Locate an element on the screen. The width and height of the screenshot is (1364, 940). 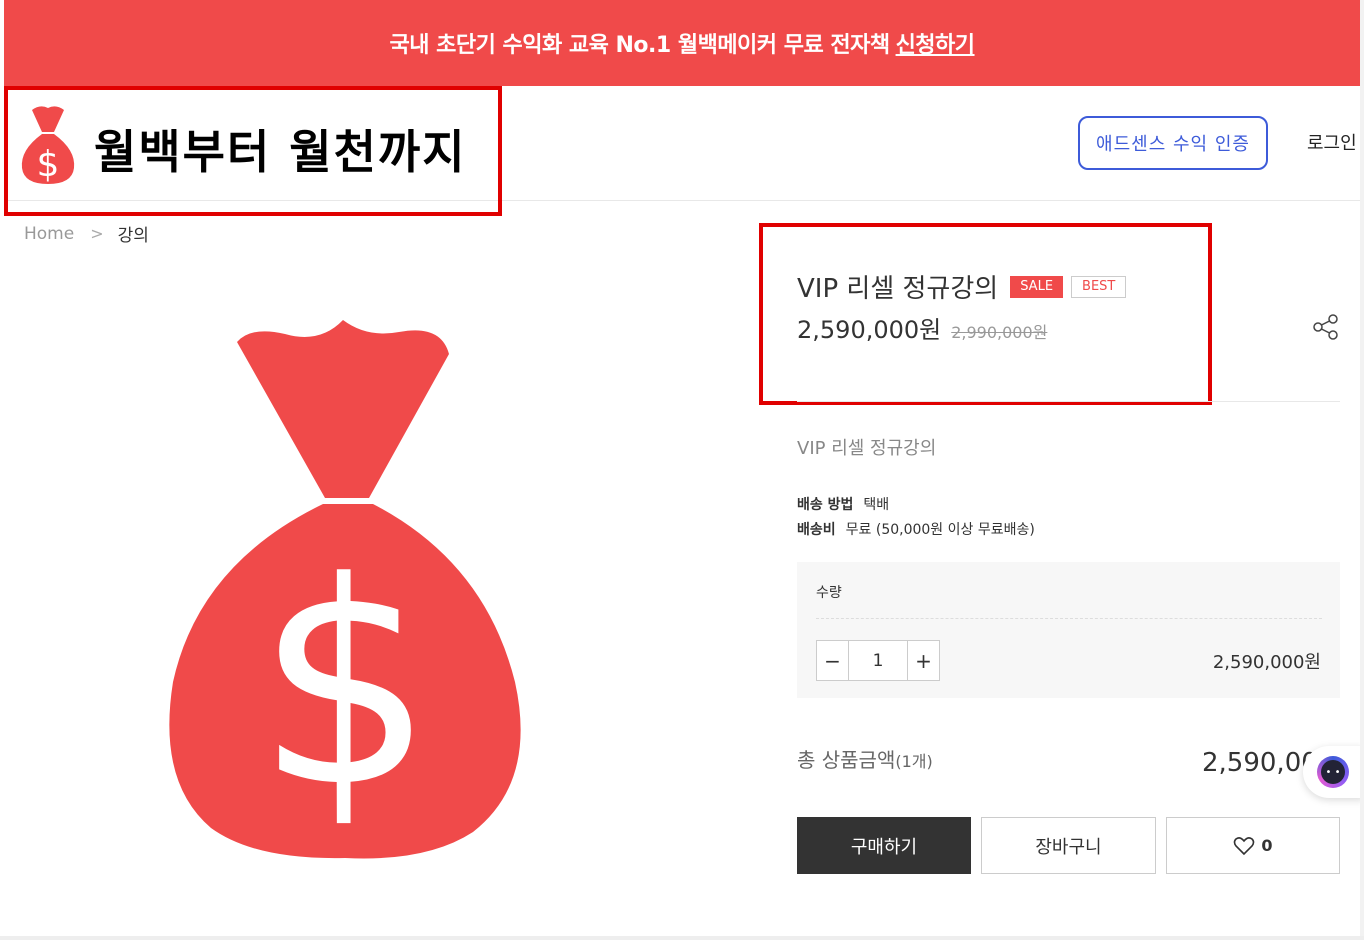
shipping-method: 배송 방법 택배 is located at coordinates (843, 504).